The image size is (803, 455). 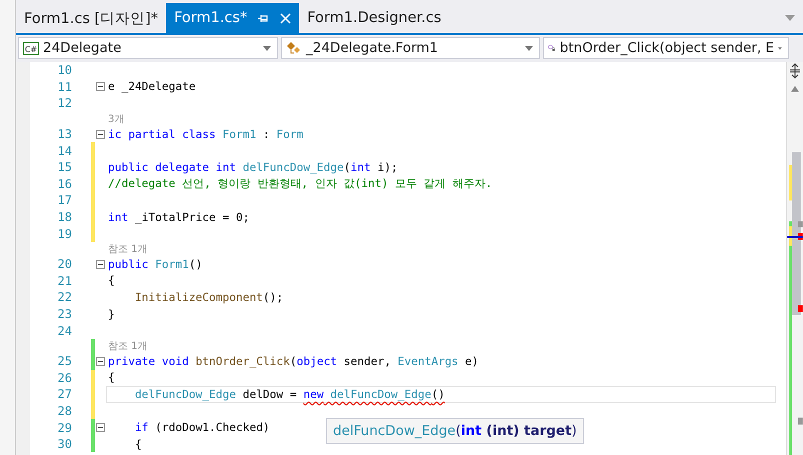 I want to click on line-number: 24, so click(x=64, y=331).